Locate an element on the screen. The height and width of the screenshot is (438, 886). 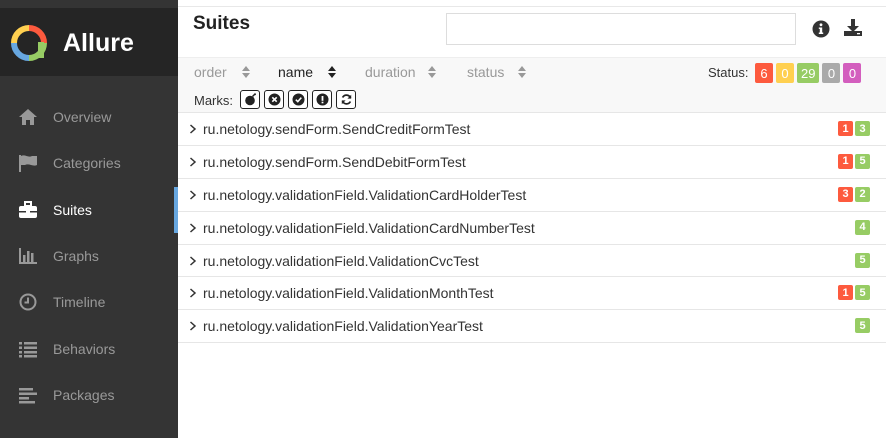
status-badge-skipped: 0 is located at coordinates (831, 73).